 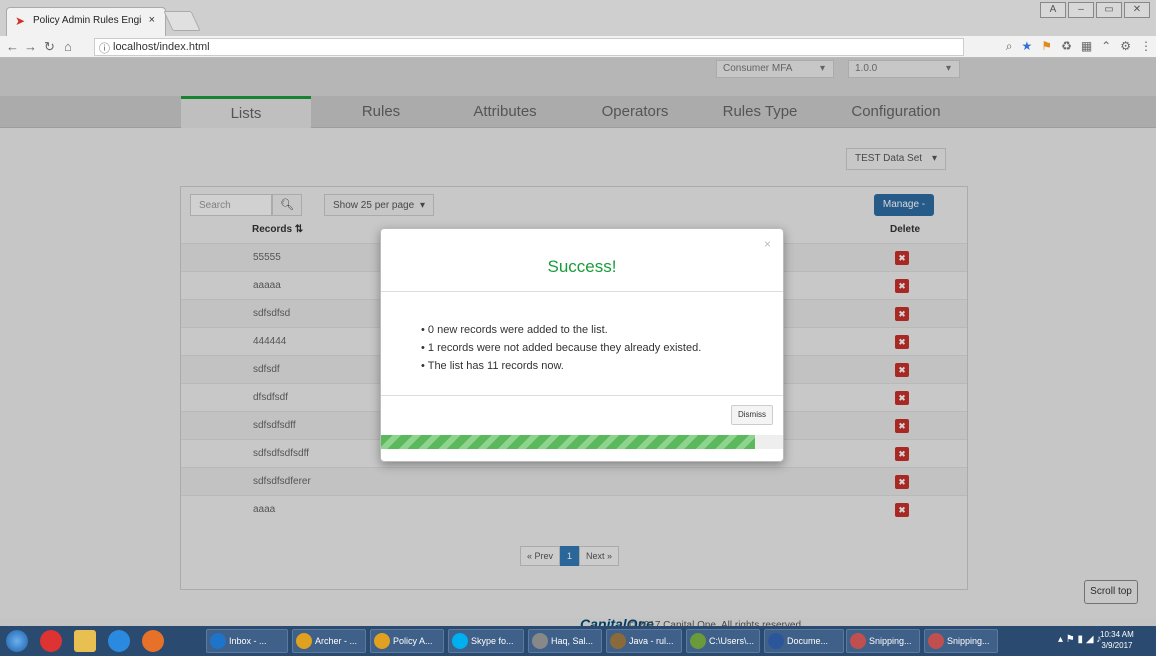 What do you see at coordinates (752, 415) in the screenshot?
I see `dismiss-button: Dismiss` at bounding box center [752, 415].